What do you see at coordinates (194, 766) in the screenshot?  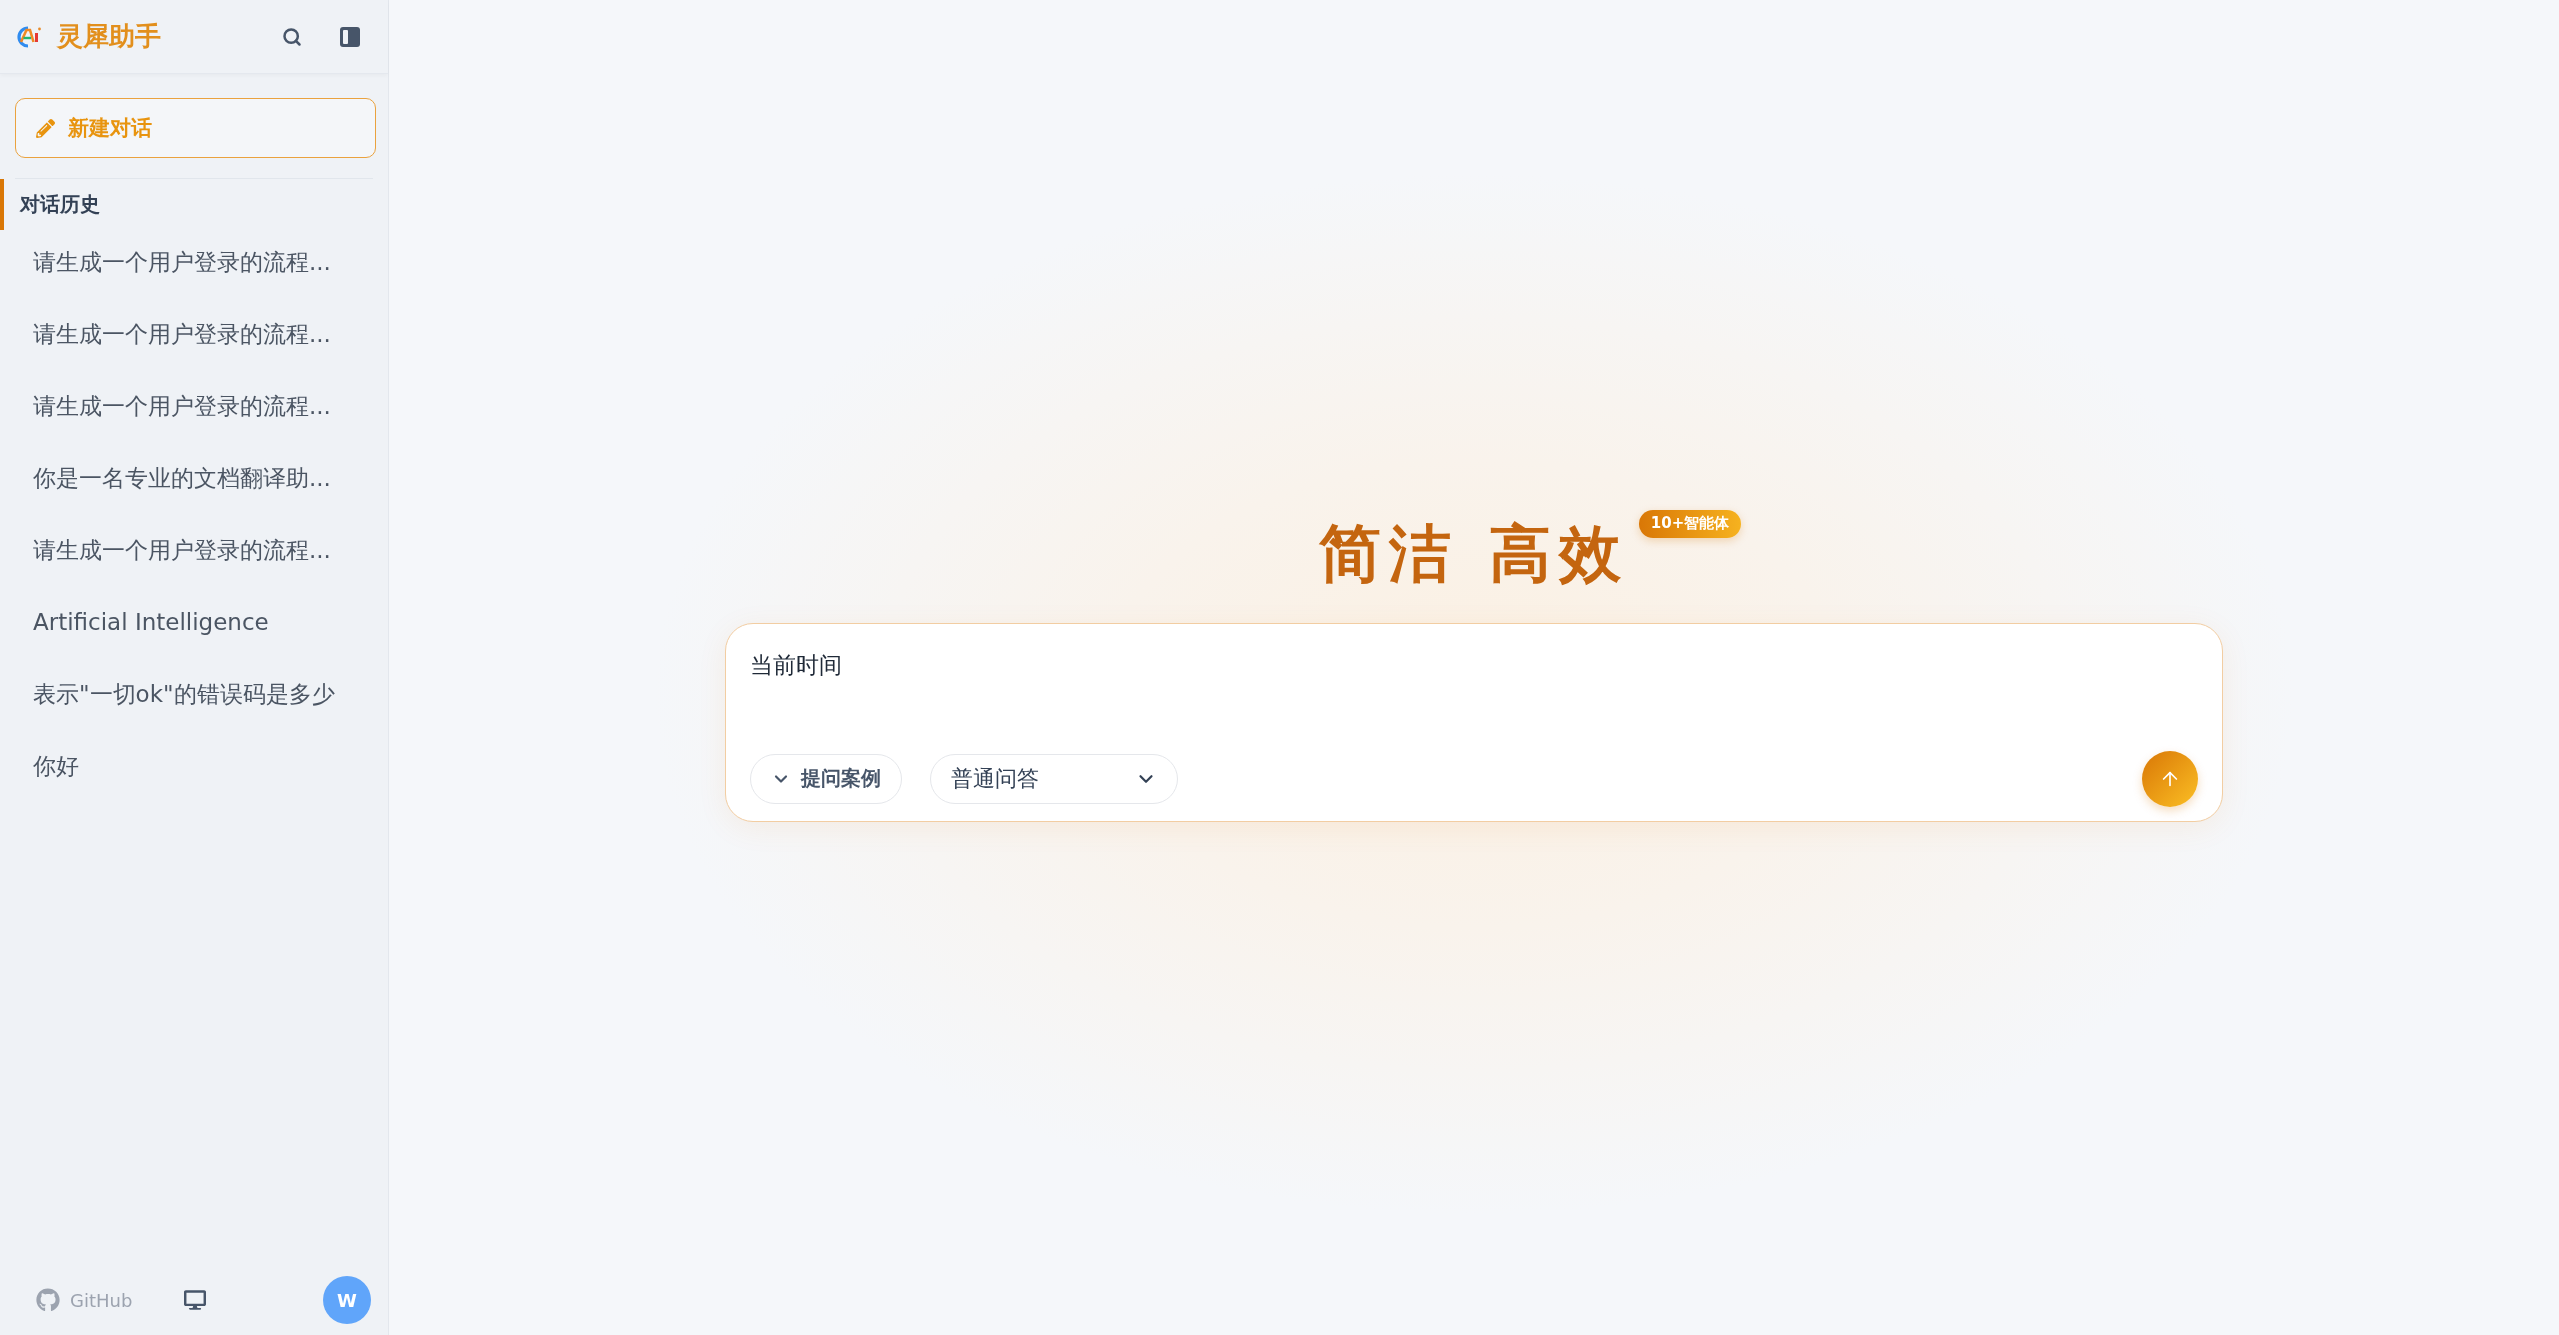 I see `history-item: 你好` at bounding box center [194, 766].